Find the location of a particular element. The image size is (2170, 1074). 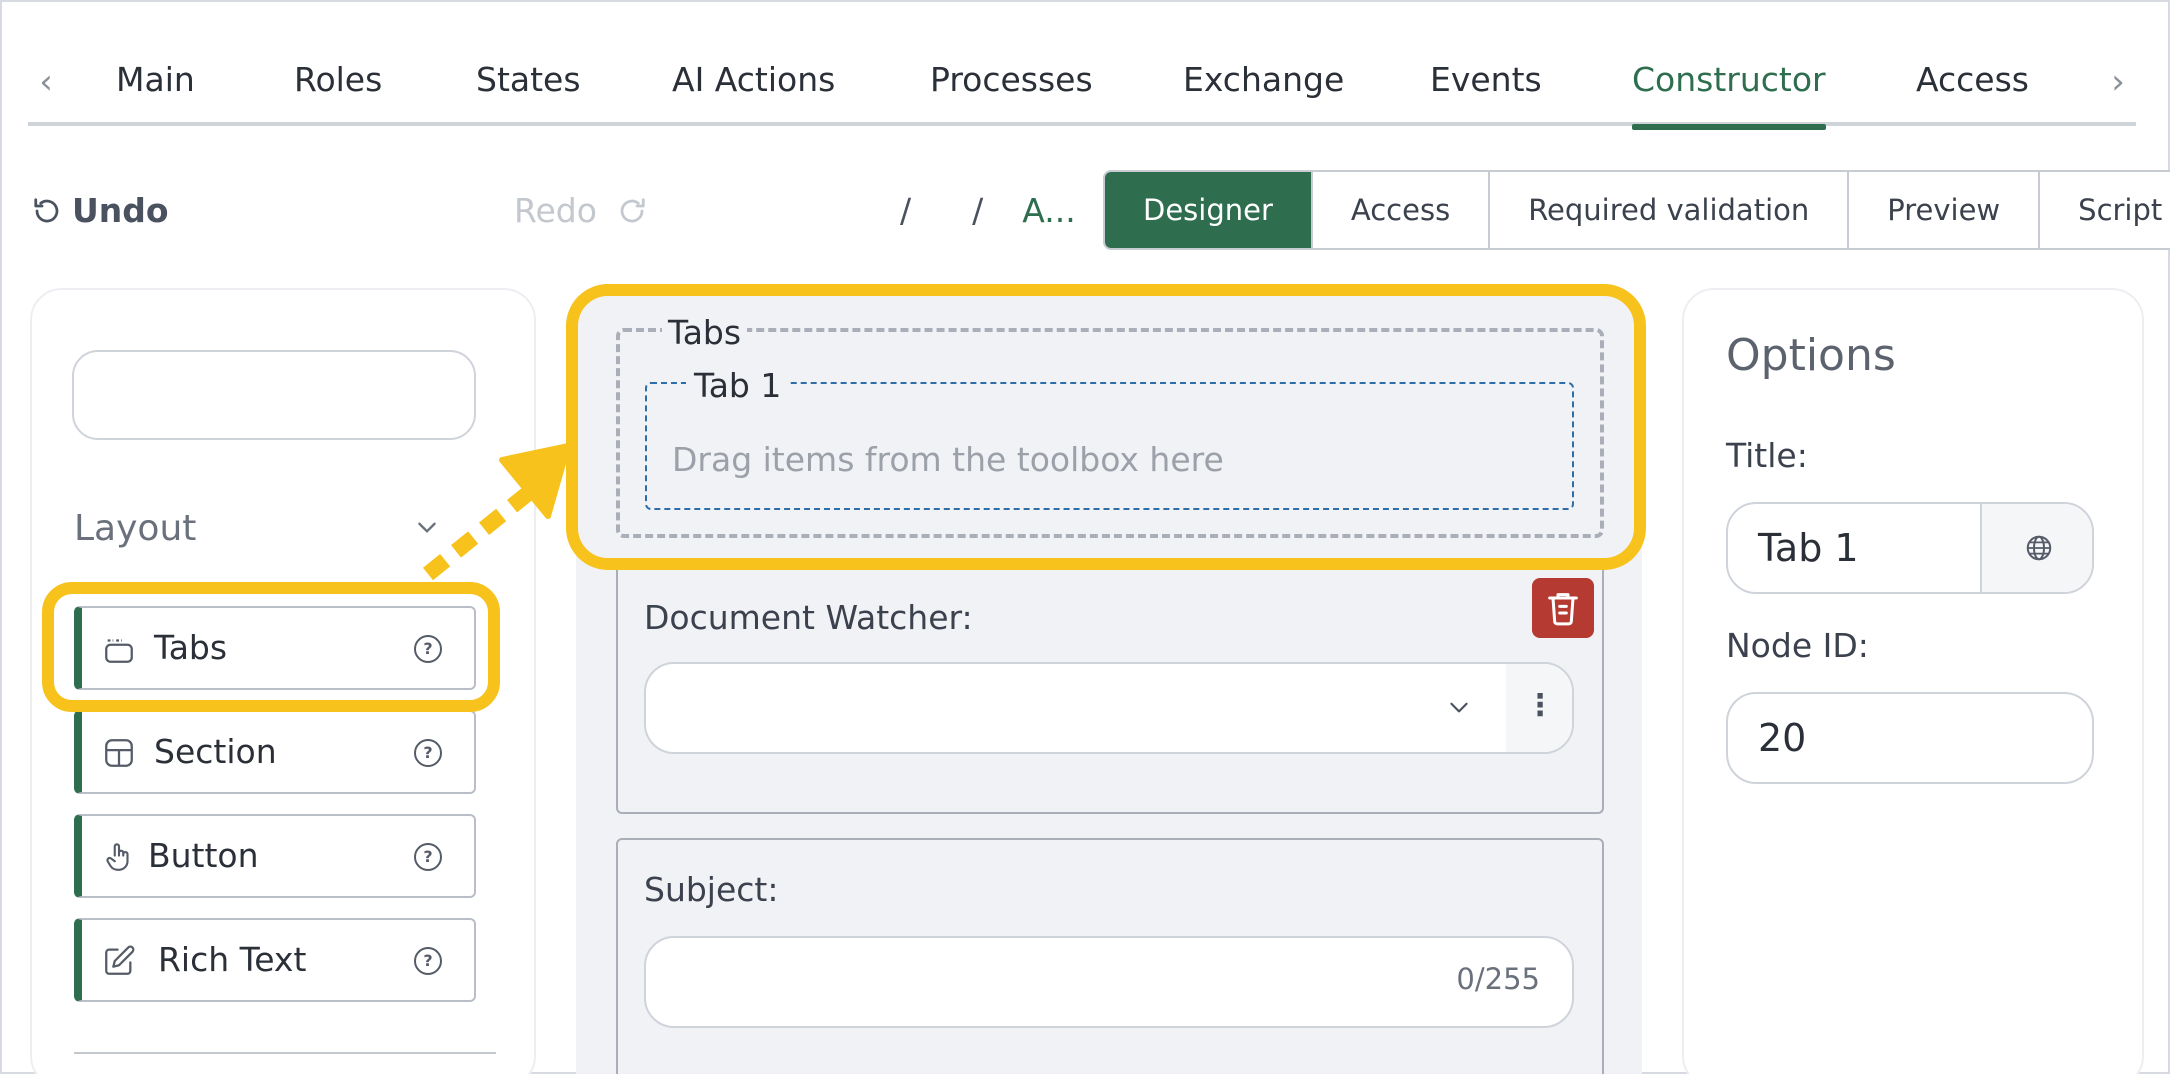

document-watcher-field: Document Watcher: ⋮ is located at coordinates (1110, 692).